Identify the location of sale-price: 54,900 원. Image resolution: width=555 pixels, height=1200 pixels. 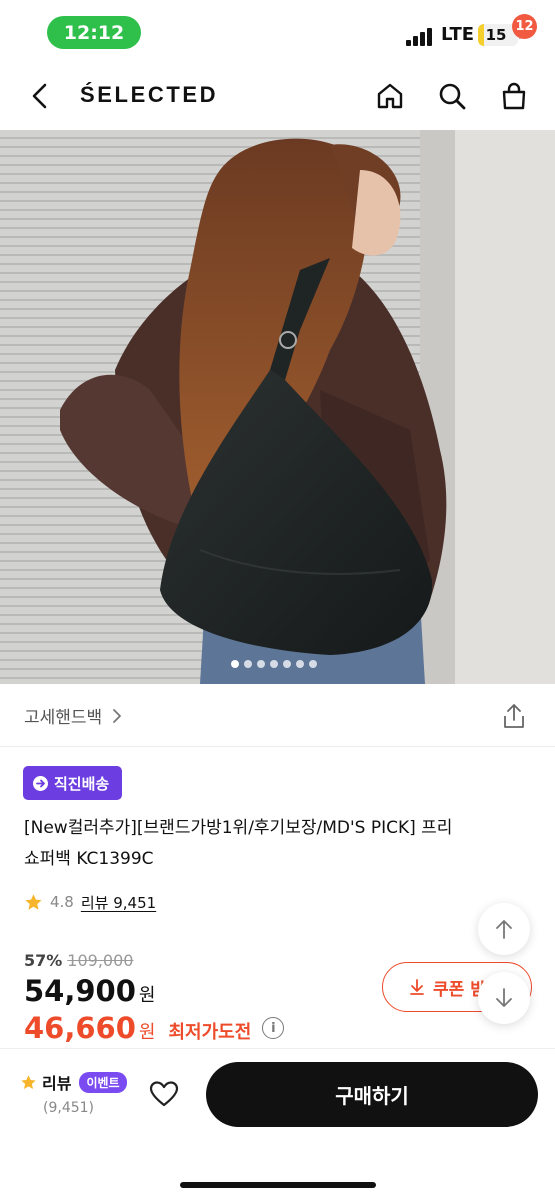
(89, 991).